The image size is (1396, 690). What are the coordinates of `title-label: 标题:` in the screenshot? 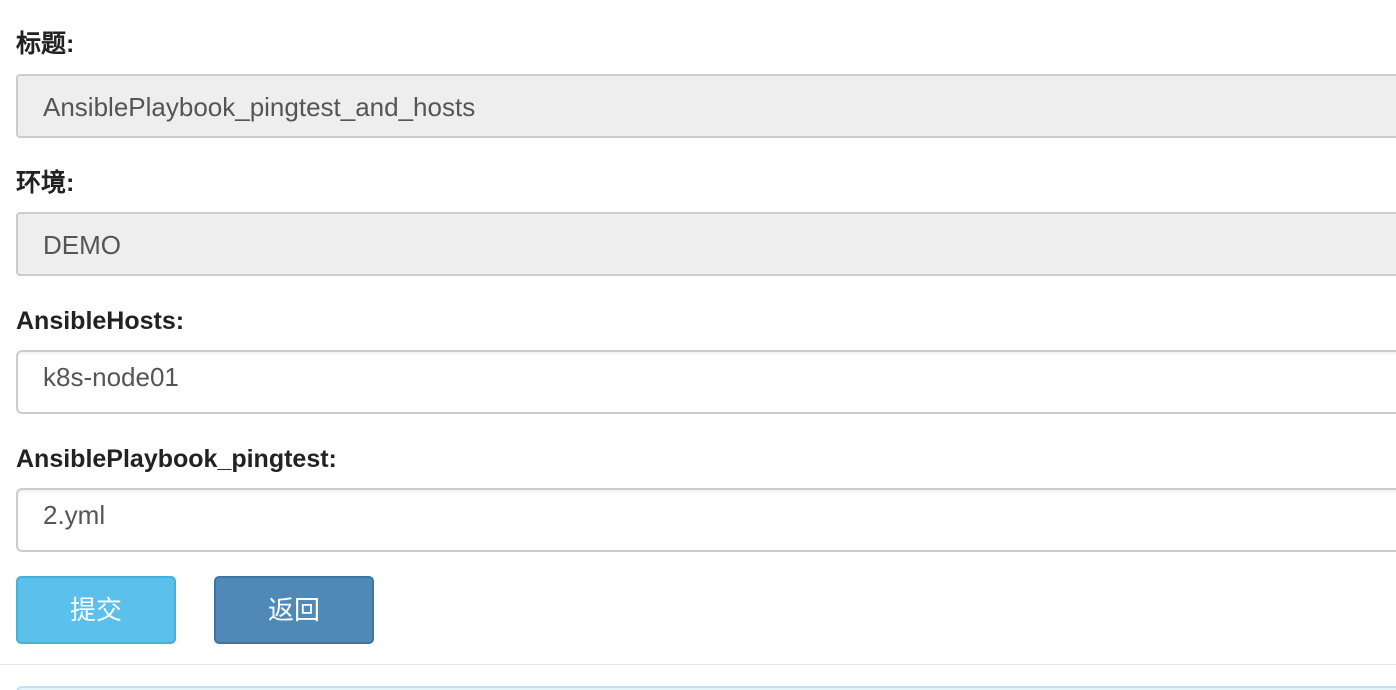 It's located at (45, 44).